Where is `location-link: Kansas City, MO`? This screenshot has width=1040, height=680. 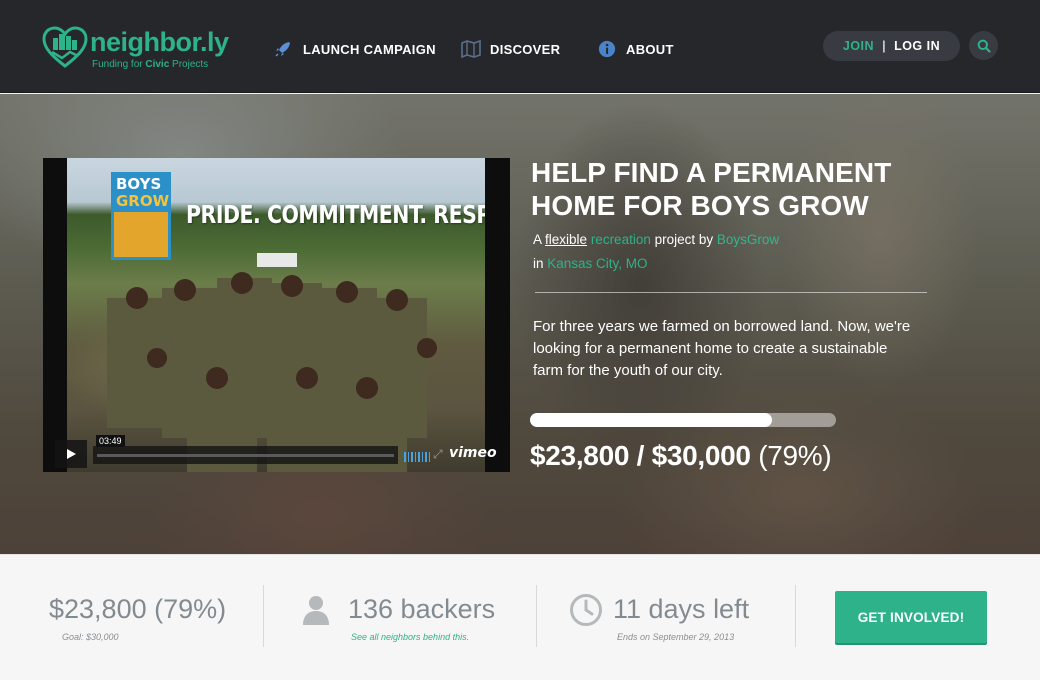
location-link: Kansas City, MO is located at coordinates (597, 263).